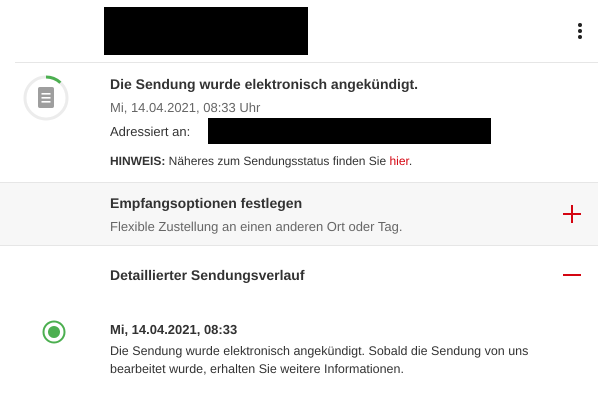 This screenshot has height=412, width=598. I want to click on status-date: Mi, 14.04.2021, 08:33 Uhr, so click(186, 107).